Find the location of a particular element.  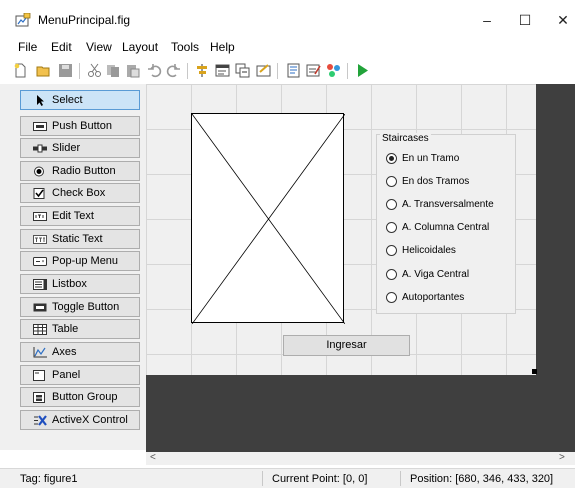

palette-listbox: Listbox is located at coordinates (80, 284).